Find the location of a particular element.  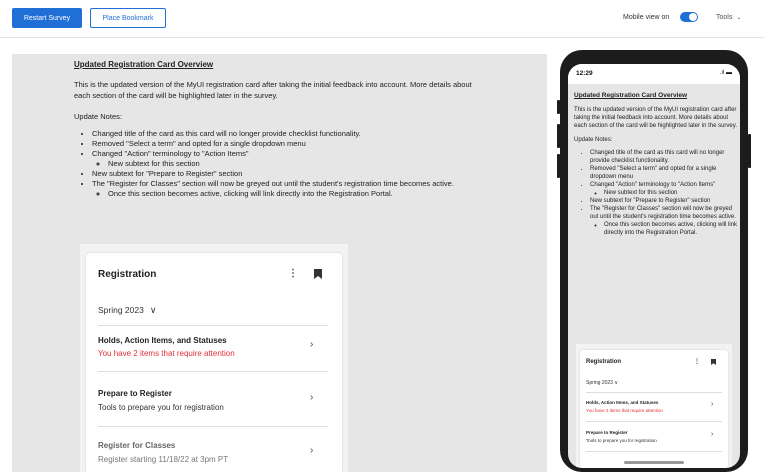

place-bookmark-button: Place Bookmark is located at coordinates (128, 18).